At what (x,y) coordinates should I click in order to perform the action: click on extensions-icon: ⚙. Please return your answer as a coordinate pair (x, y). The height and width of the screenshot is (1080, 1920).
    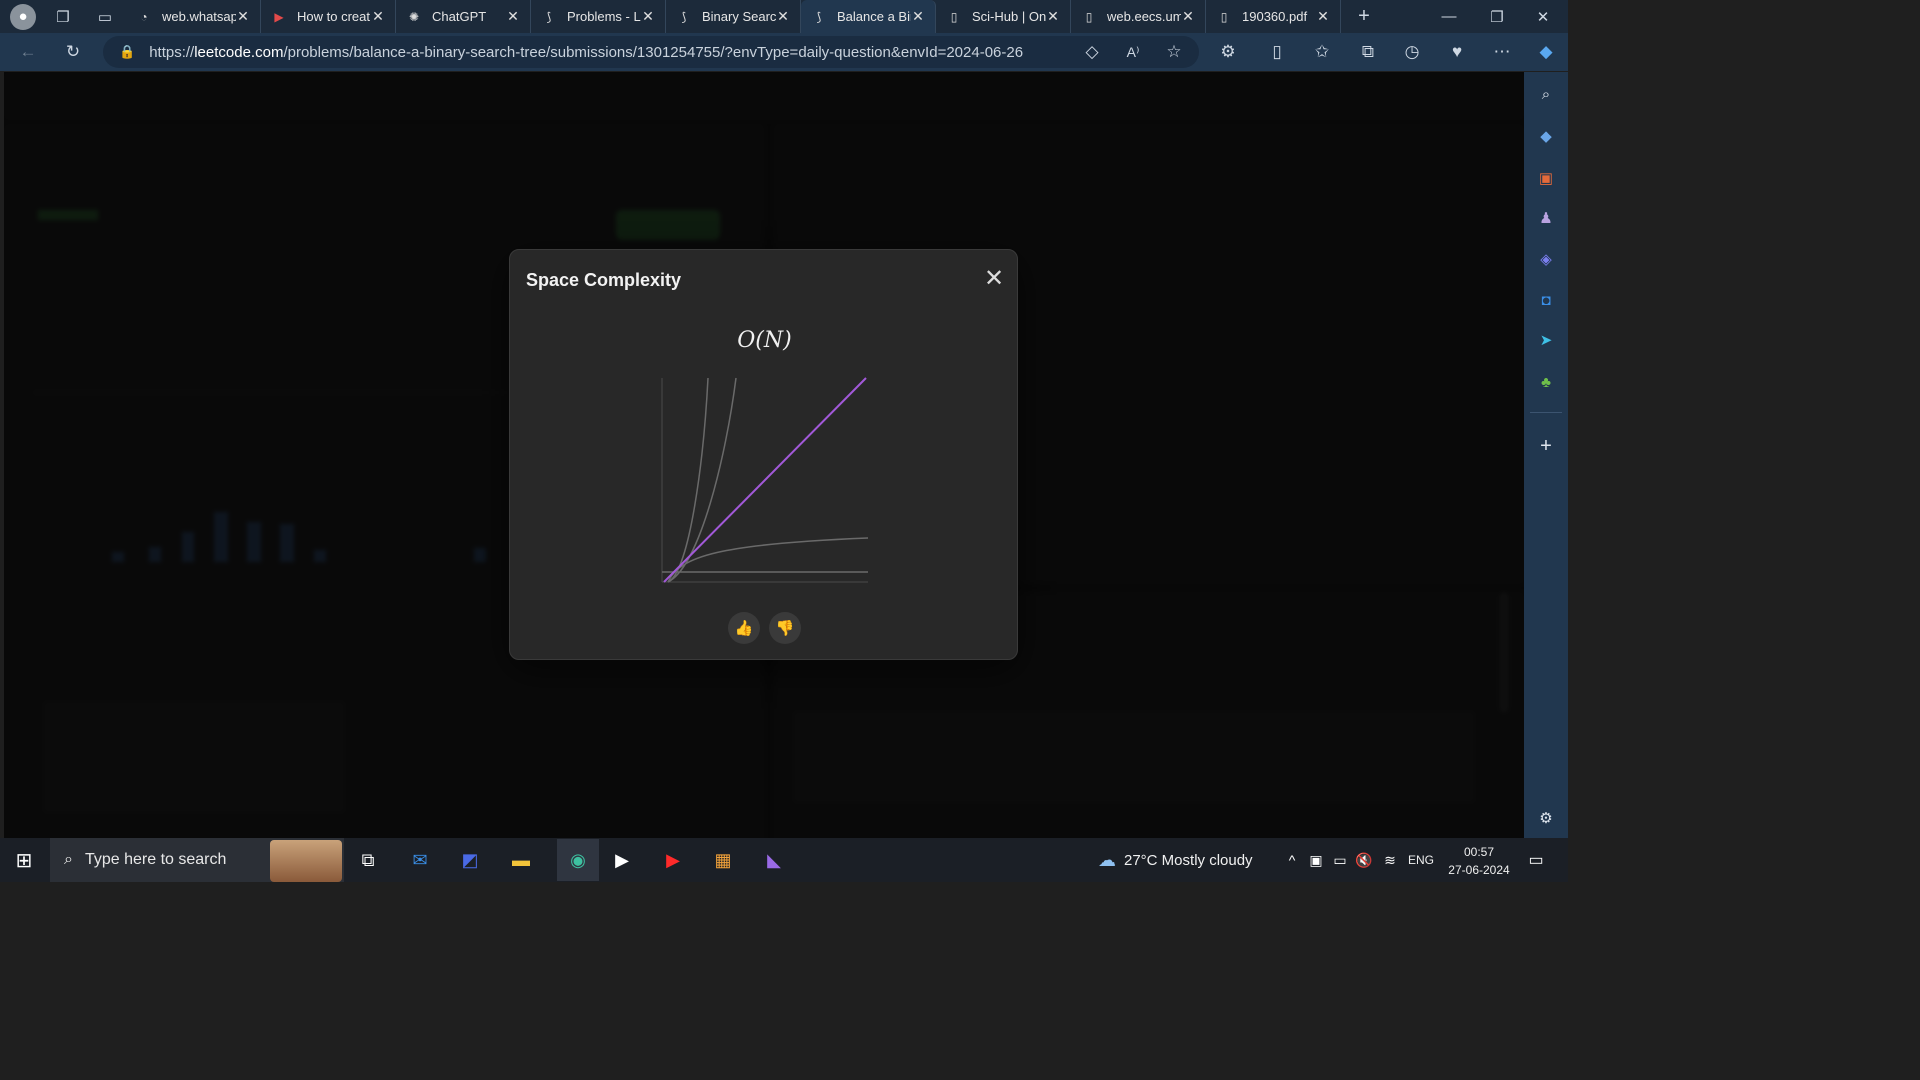
    Looking at the image, I should click on (1228, 52).